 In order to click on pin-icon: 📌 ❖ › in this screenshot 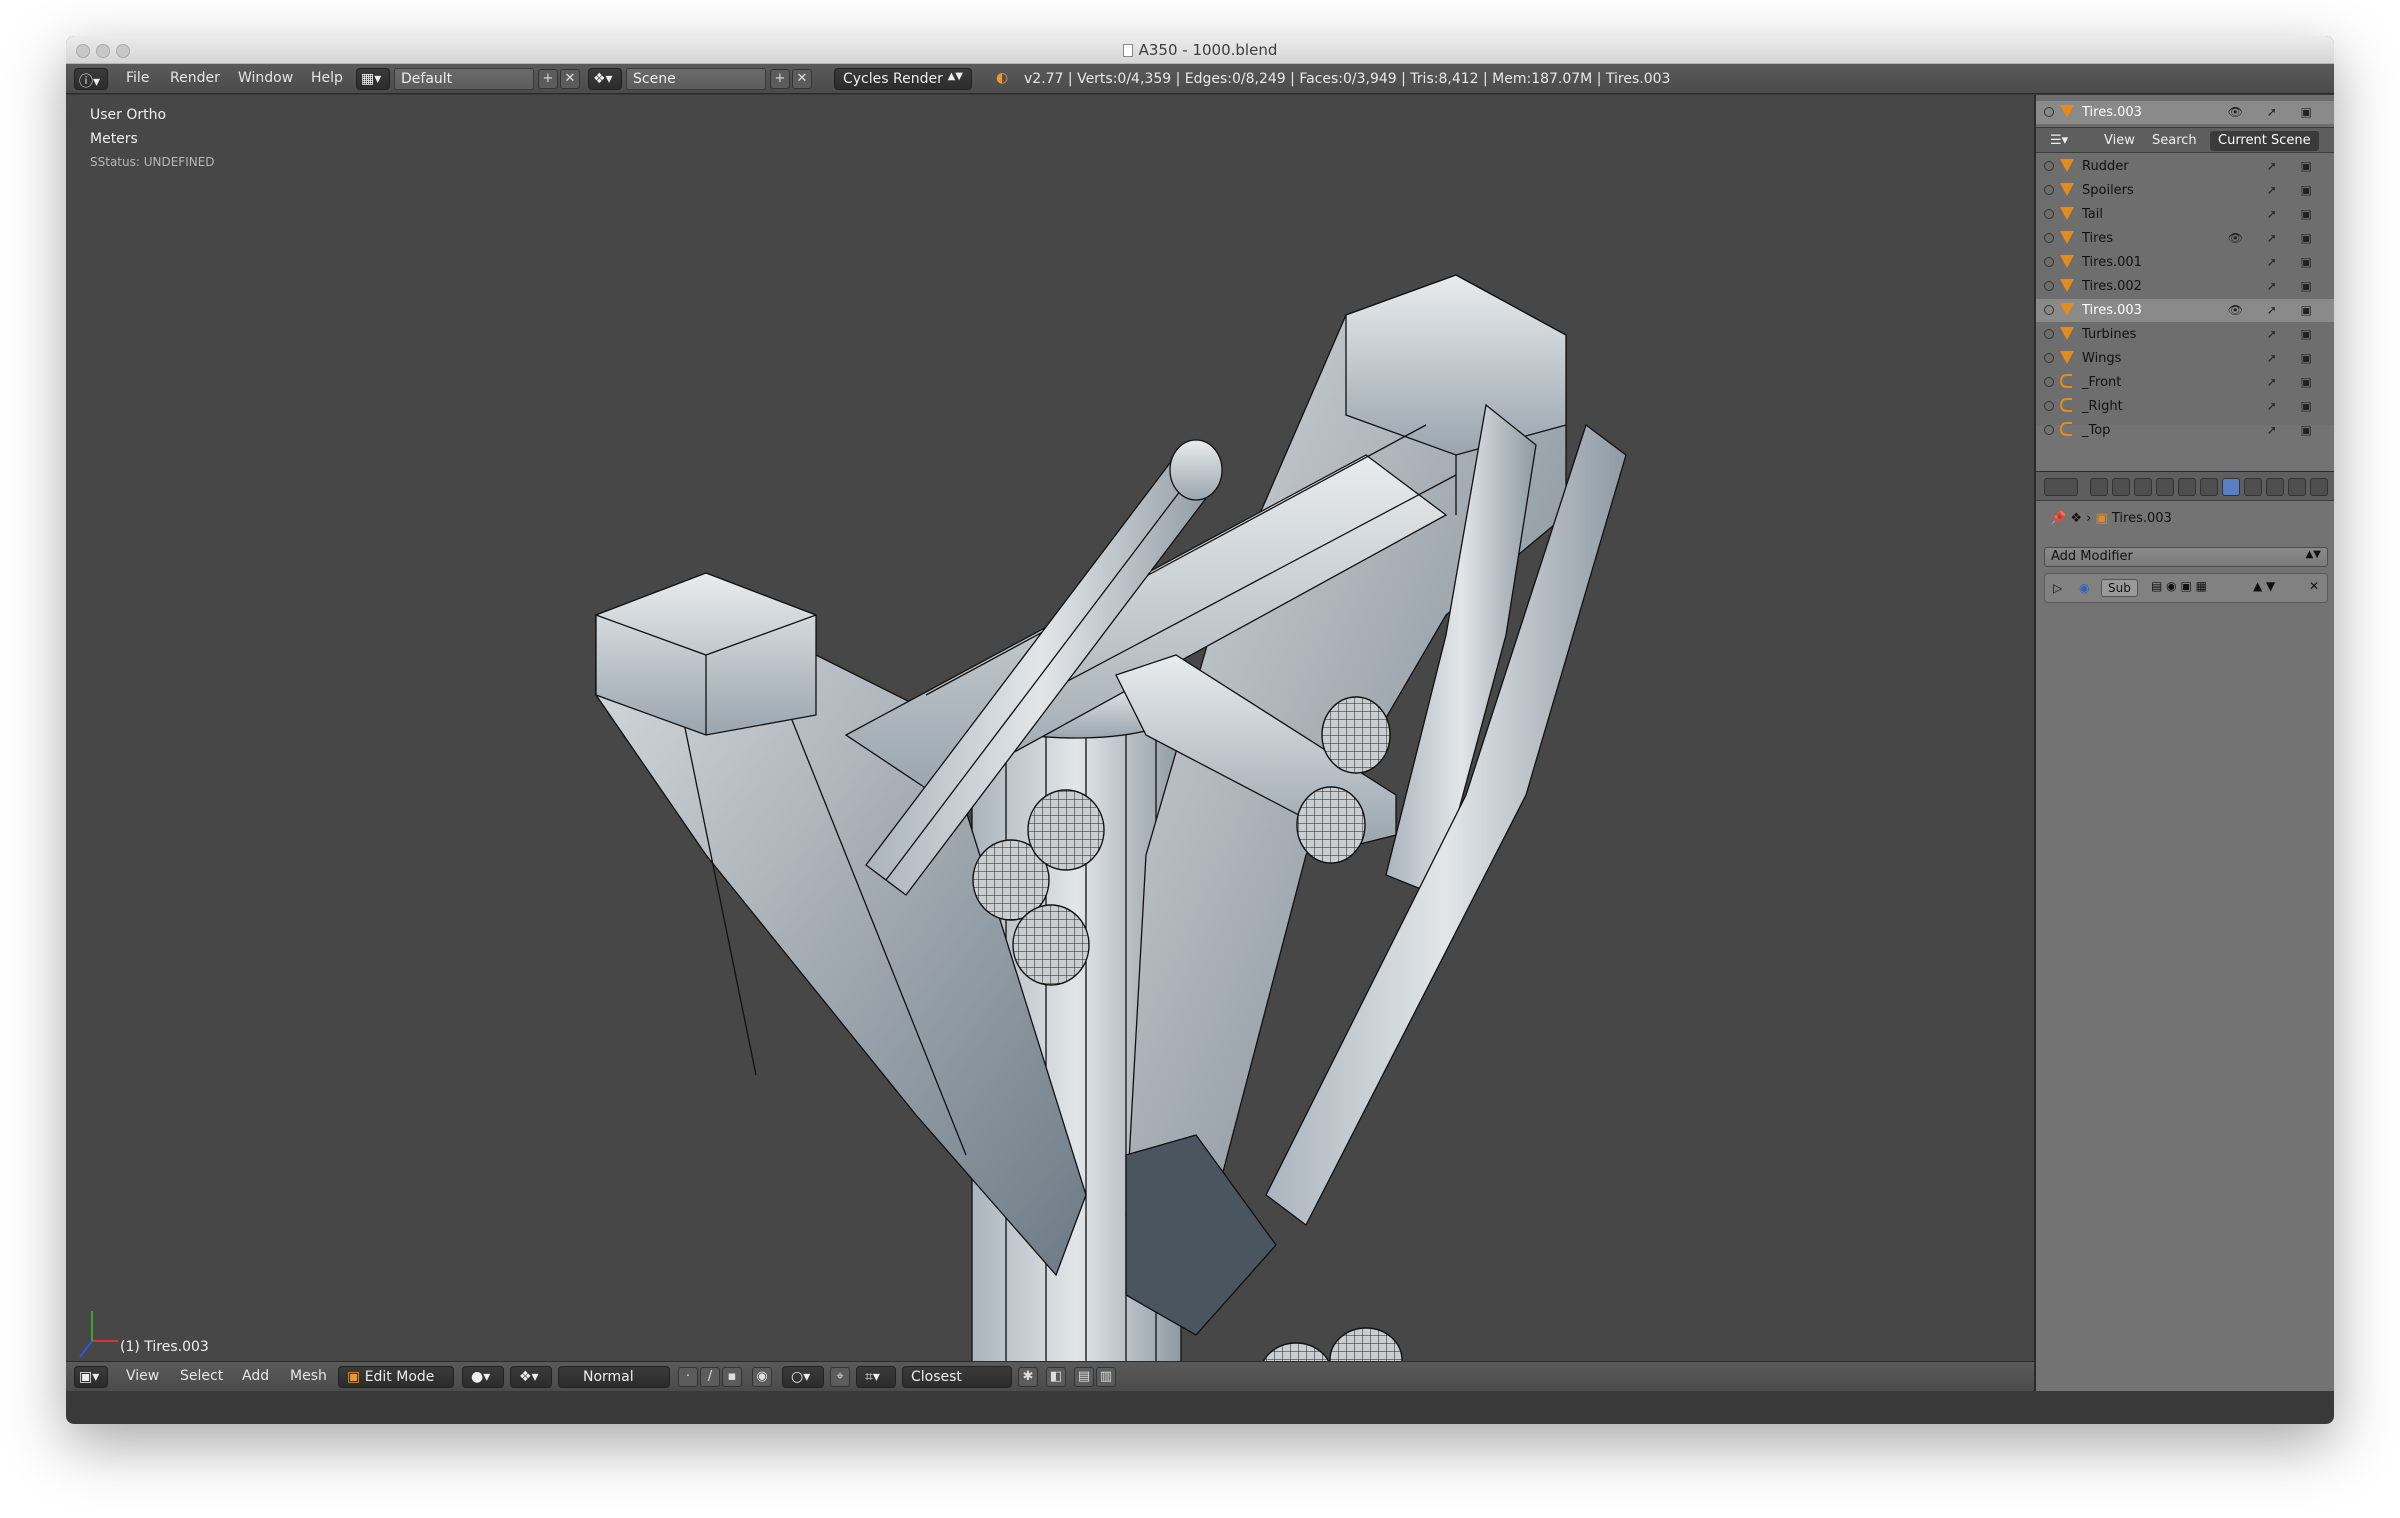, I will do `click(2072, 518)`.